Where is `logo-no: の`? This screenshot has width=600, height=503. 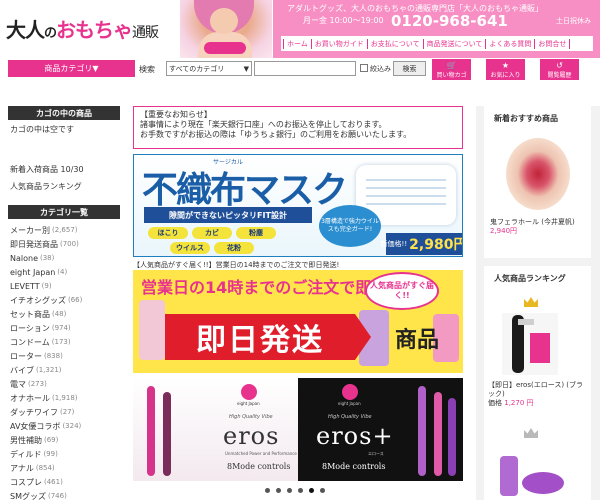
logo-no: の is located at coordinates (50, 33).